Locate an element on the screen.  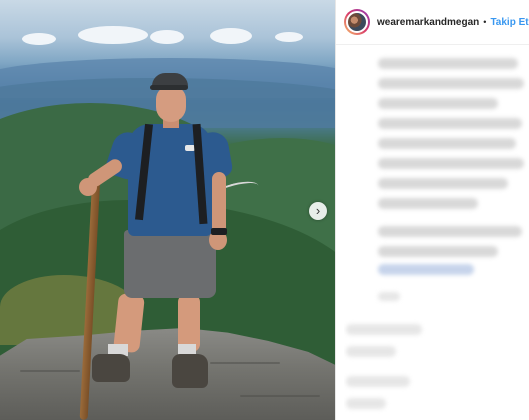
chevron-right-icon: › is located at coordinates (318, 210).